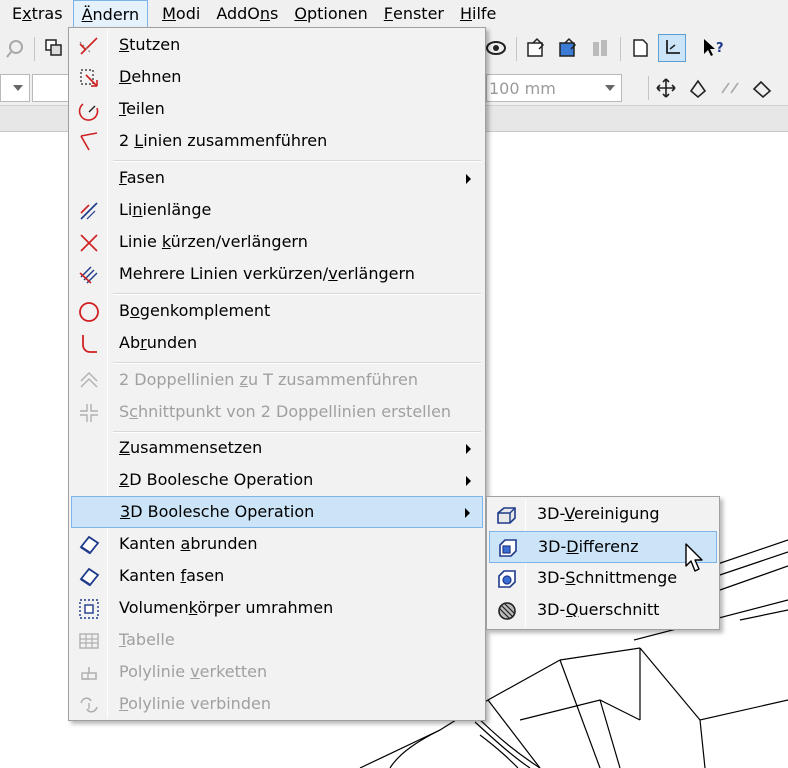  Describe the element at coordinates (89, 577) in the screenshot. I see `chamfer-edges-icon` at that location.